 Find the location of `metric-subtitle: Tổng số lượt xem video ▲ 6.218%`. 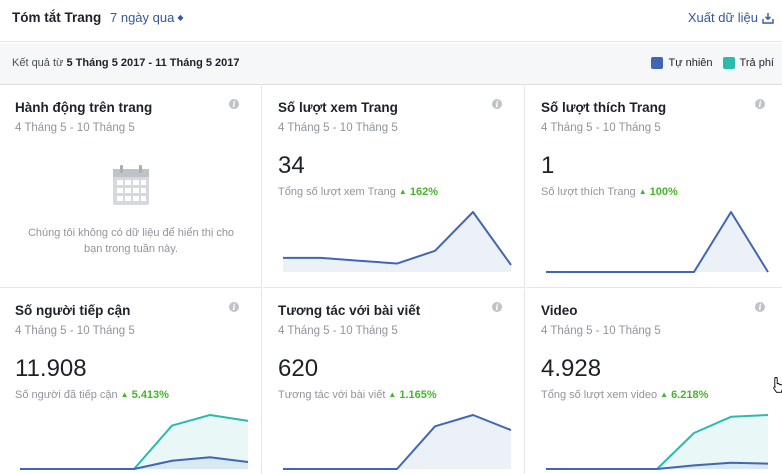

metric-subtitle: Tổng số lượt xem video ▲ 6.218% is located at coordinates (624, 395).